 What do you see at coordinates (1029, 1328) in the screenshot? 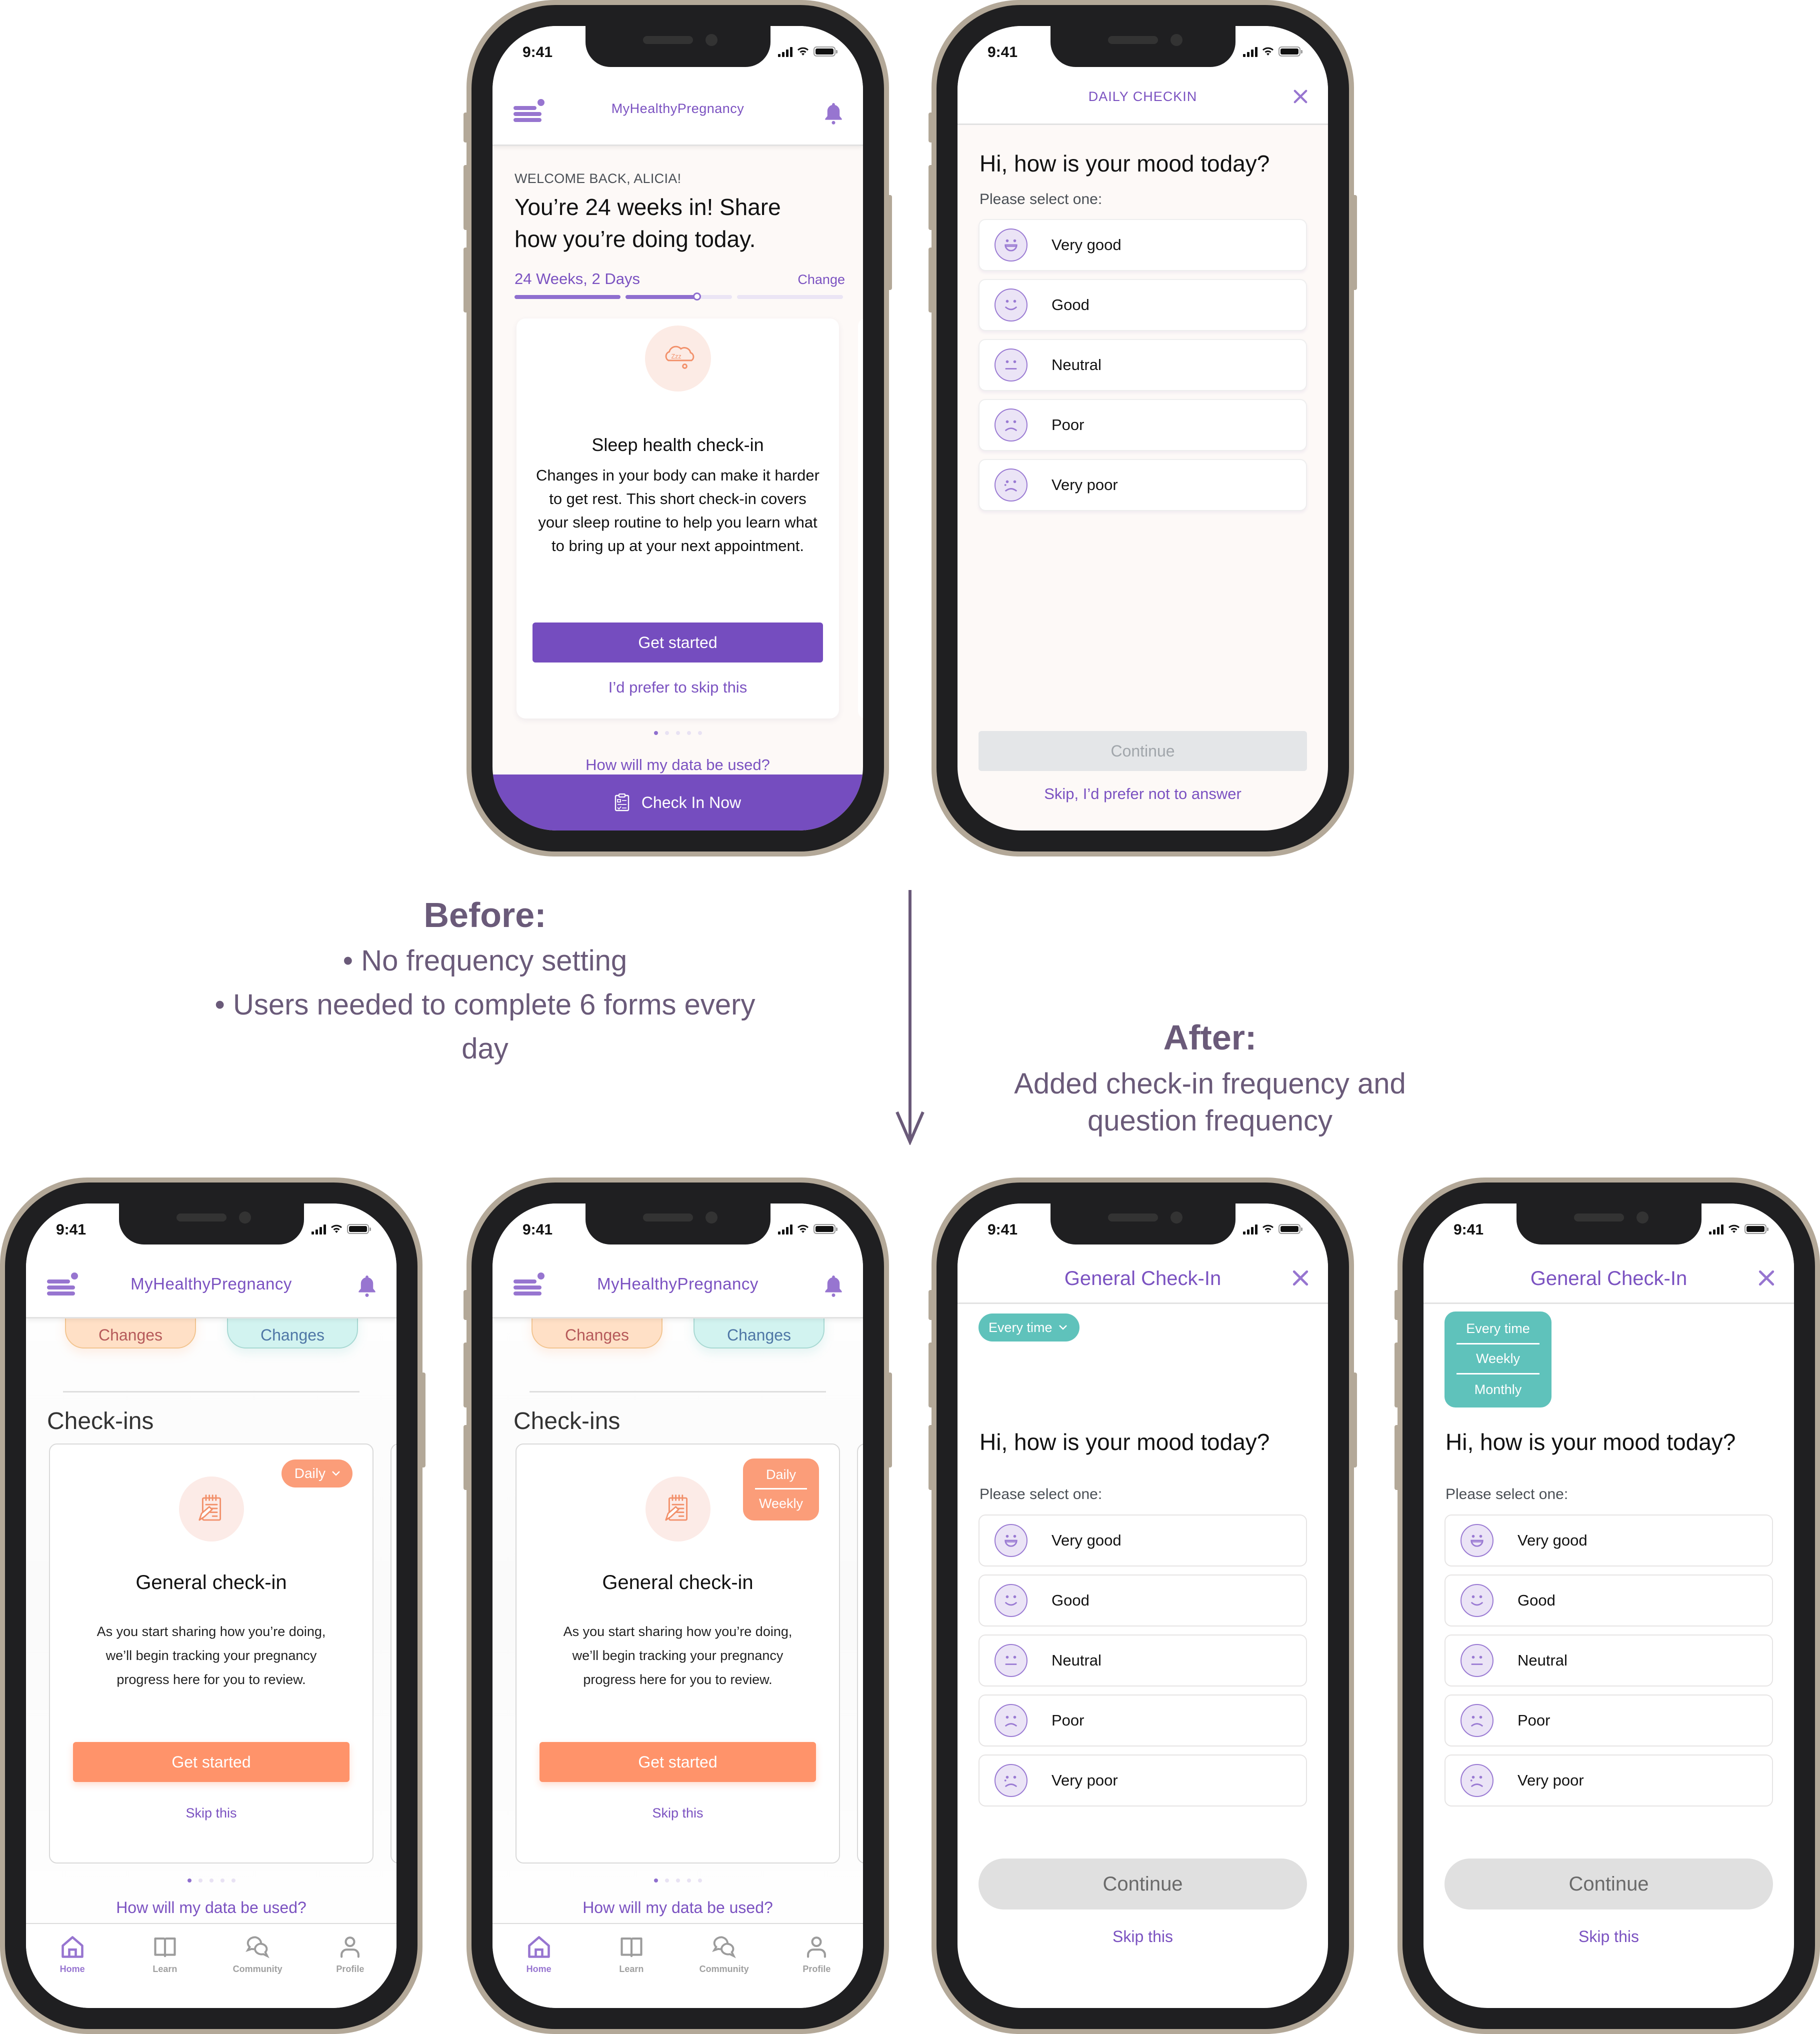
I see `frequency-dropdown: Every time` at bounding box center [1029, 1328].